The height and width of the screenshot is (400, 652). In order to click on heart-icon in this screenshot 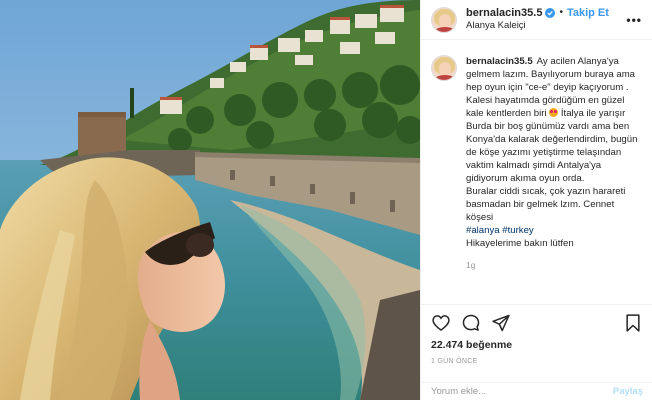, I will do `click(441, 323)`.